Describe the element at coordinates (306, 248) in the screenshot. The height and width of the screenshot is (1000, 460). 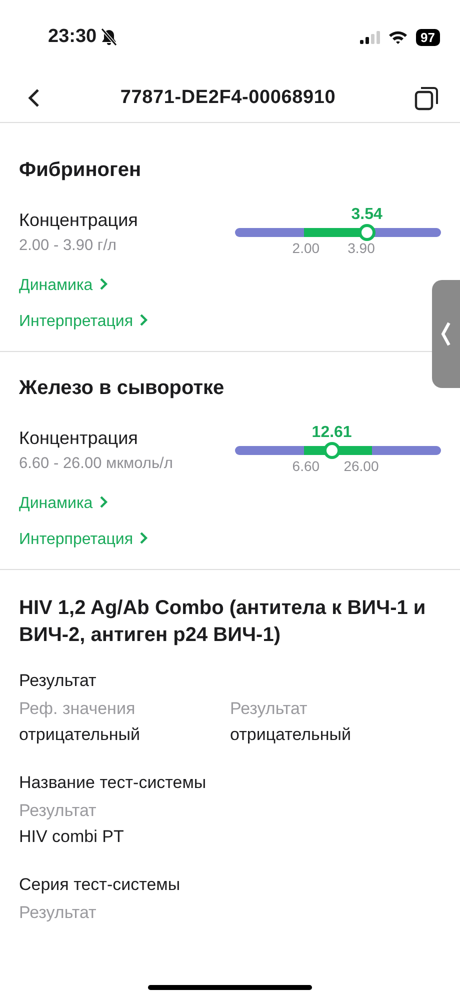
I see `range-low: 2.00` at that location.